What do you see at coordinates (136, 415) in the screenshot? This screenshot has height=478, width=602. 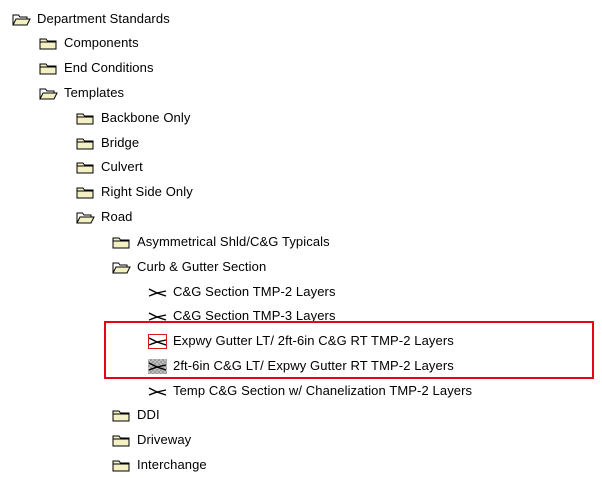 I see `tree-item-ddi: DDI` at bounding box center [136, 415].